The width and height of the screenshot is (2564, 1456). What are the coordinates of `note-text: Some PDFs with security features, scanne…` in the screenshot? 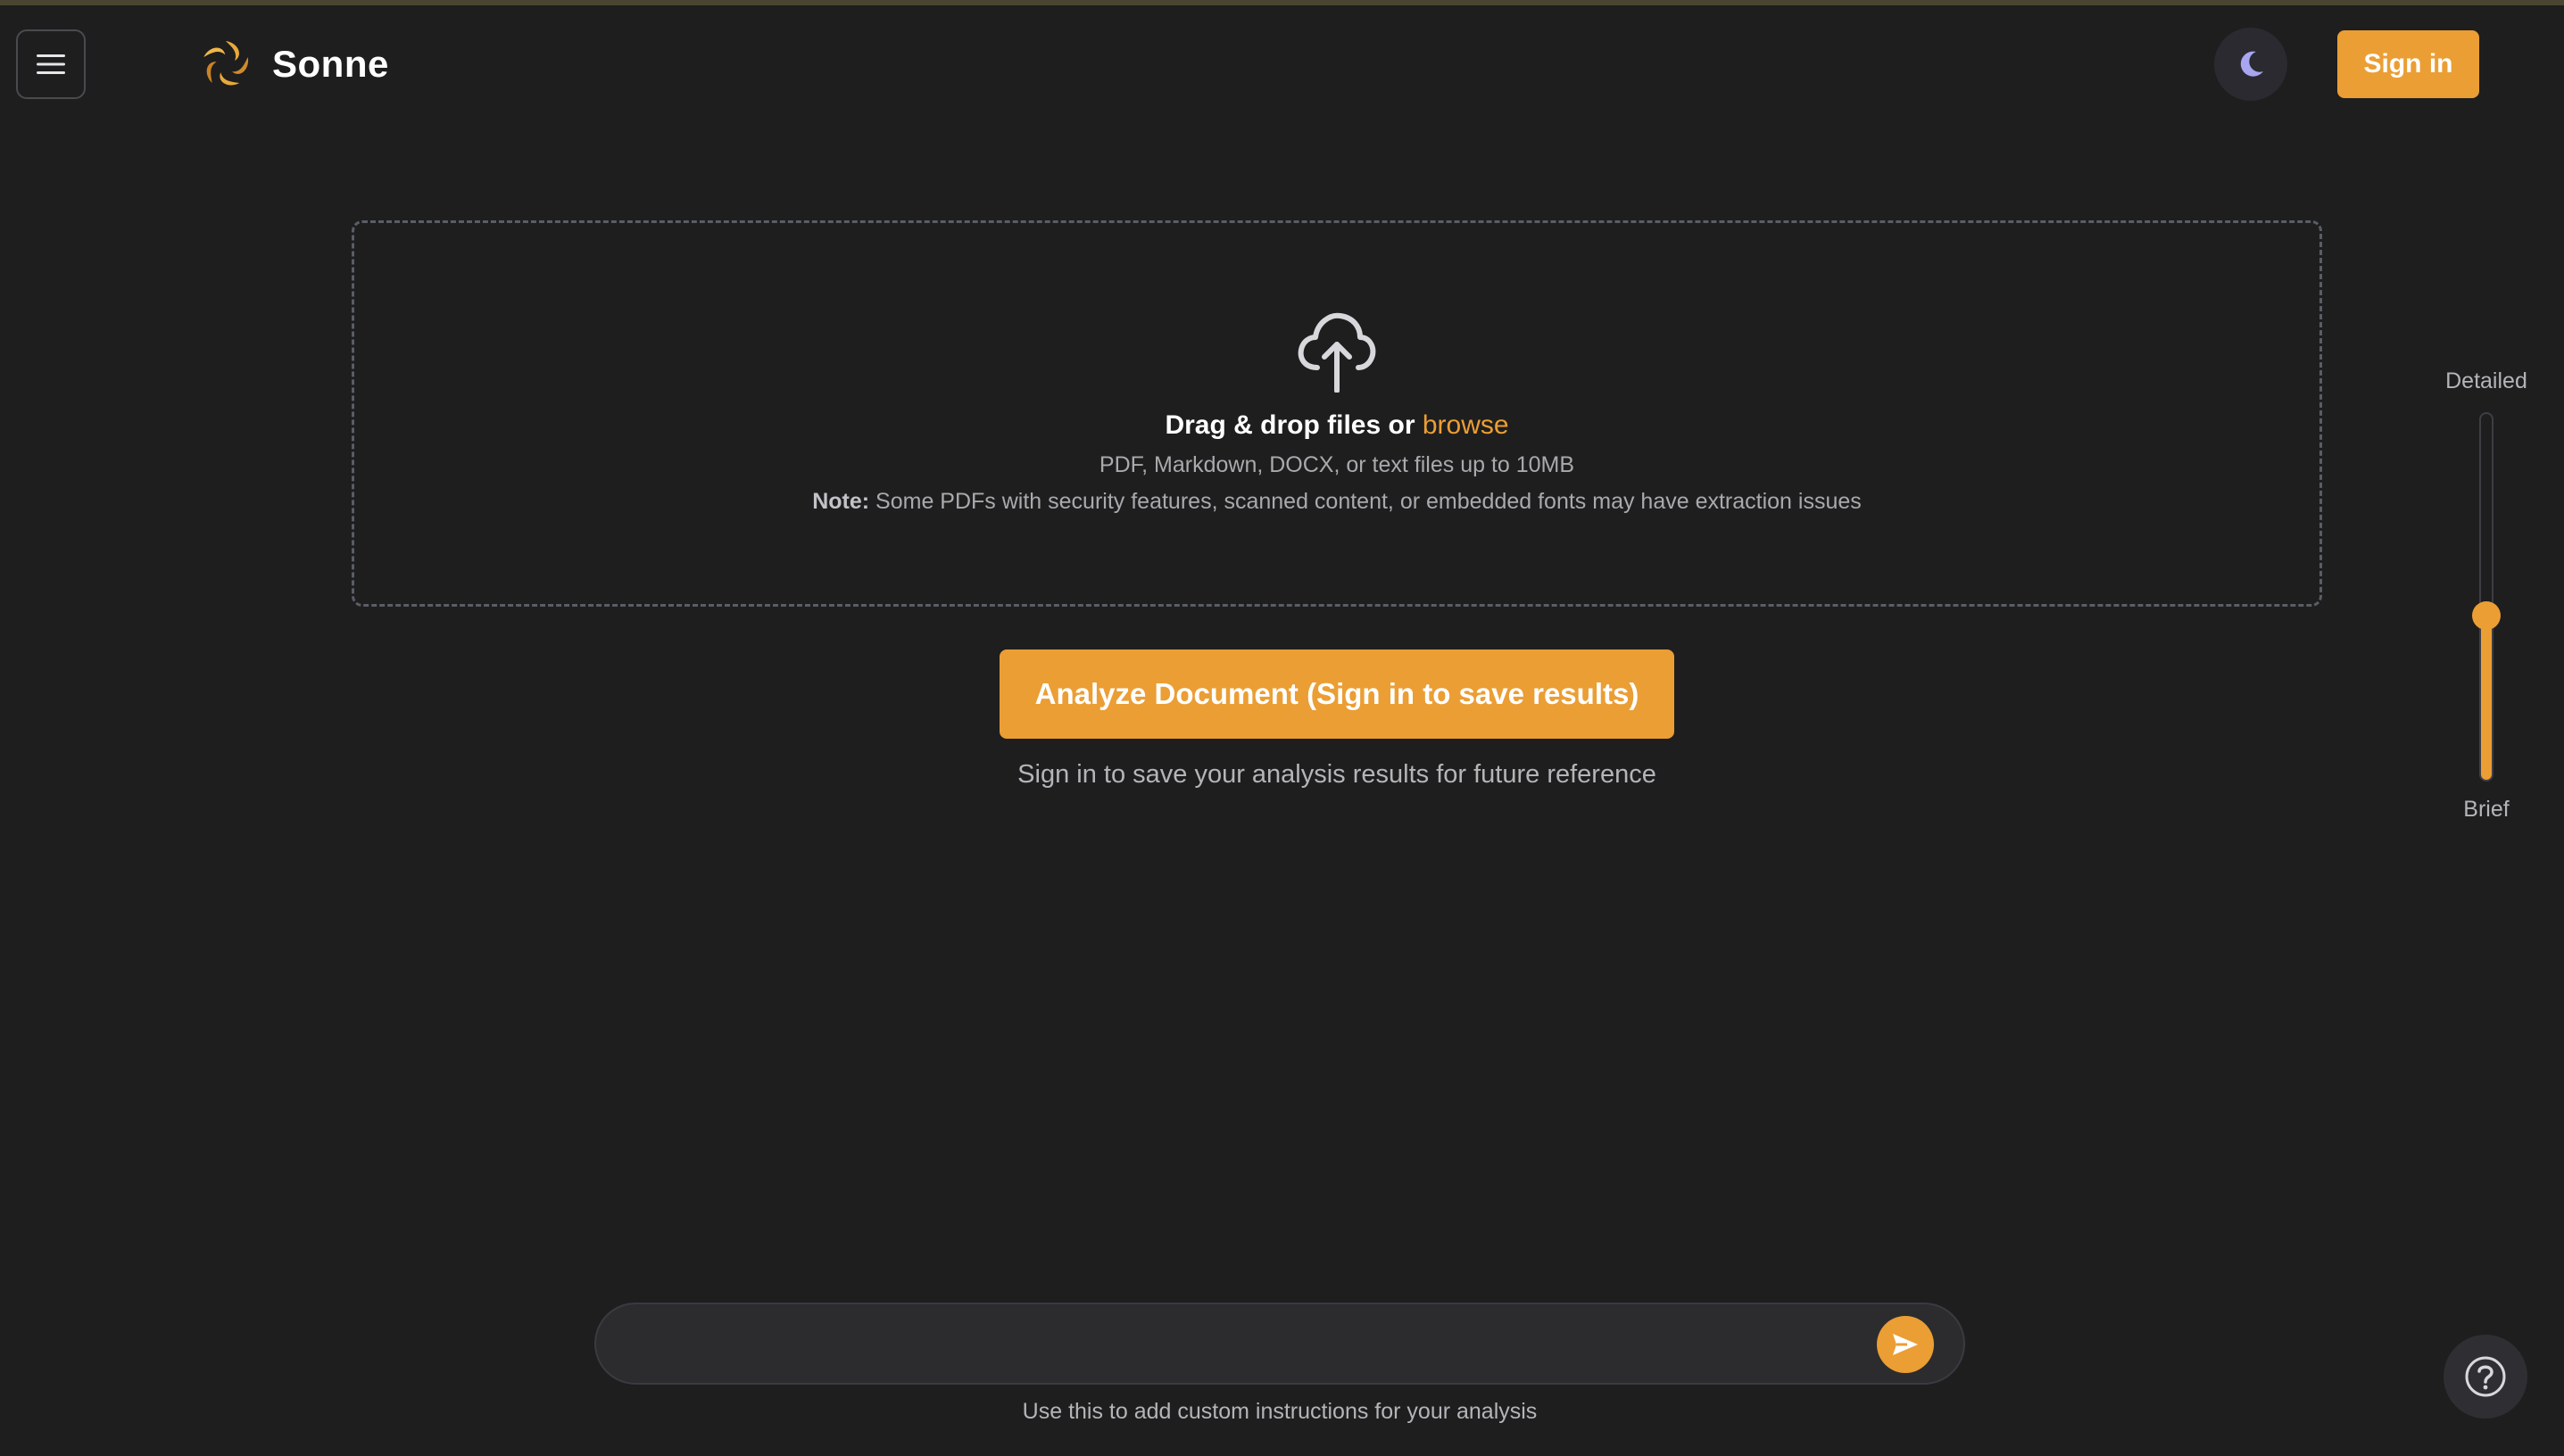 It's located at (1365, 502).